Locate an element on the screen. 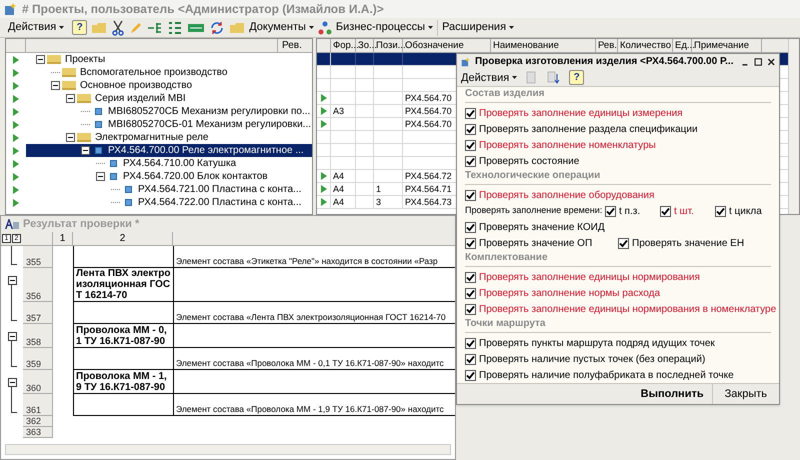  checkbox-label: Проверять заполнение оборудования is located at coordinates (566, 195).